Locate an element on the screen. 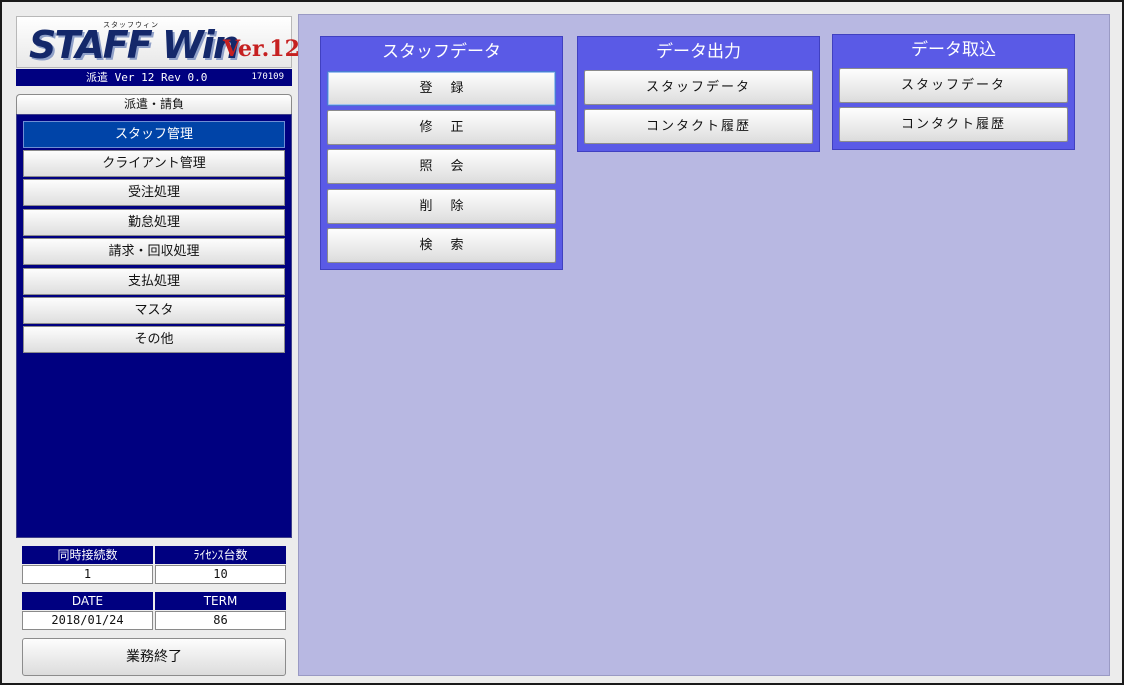  import-staff-data-button: スタッフデータ is located at coordinates (953, 85).